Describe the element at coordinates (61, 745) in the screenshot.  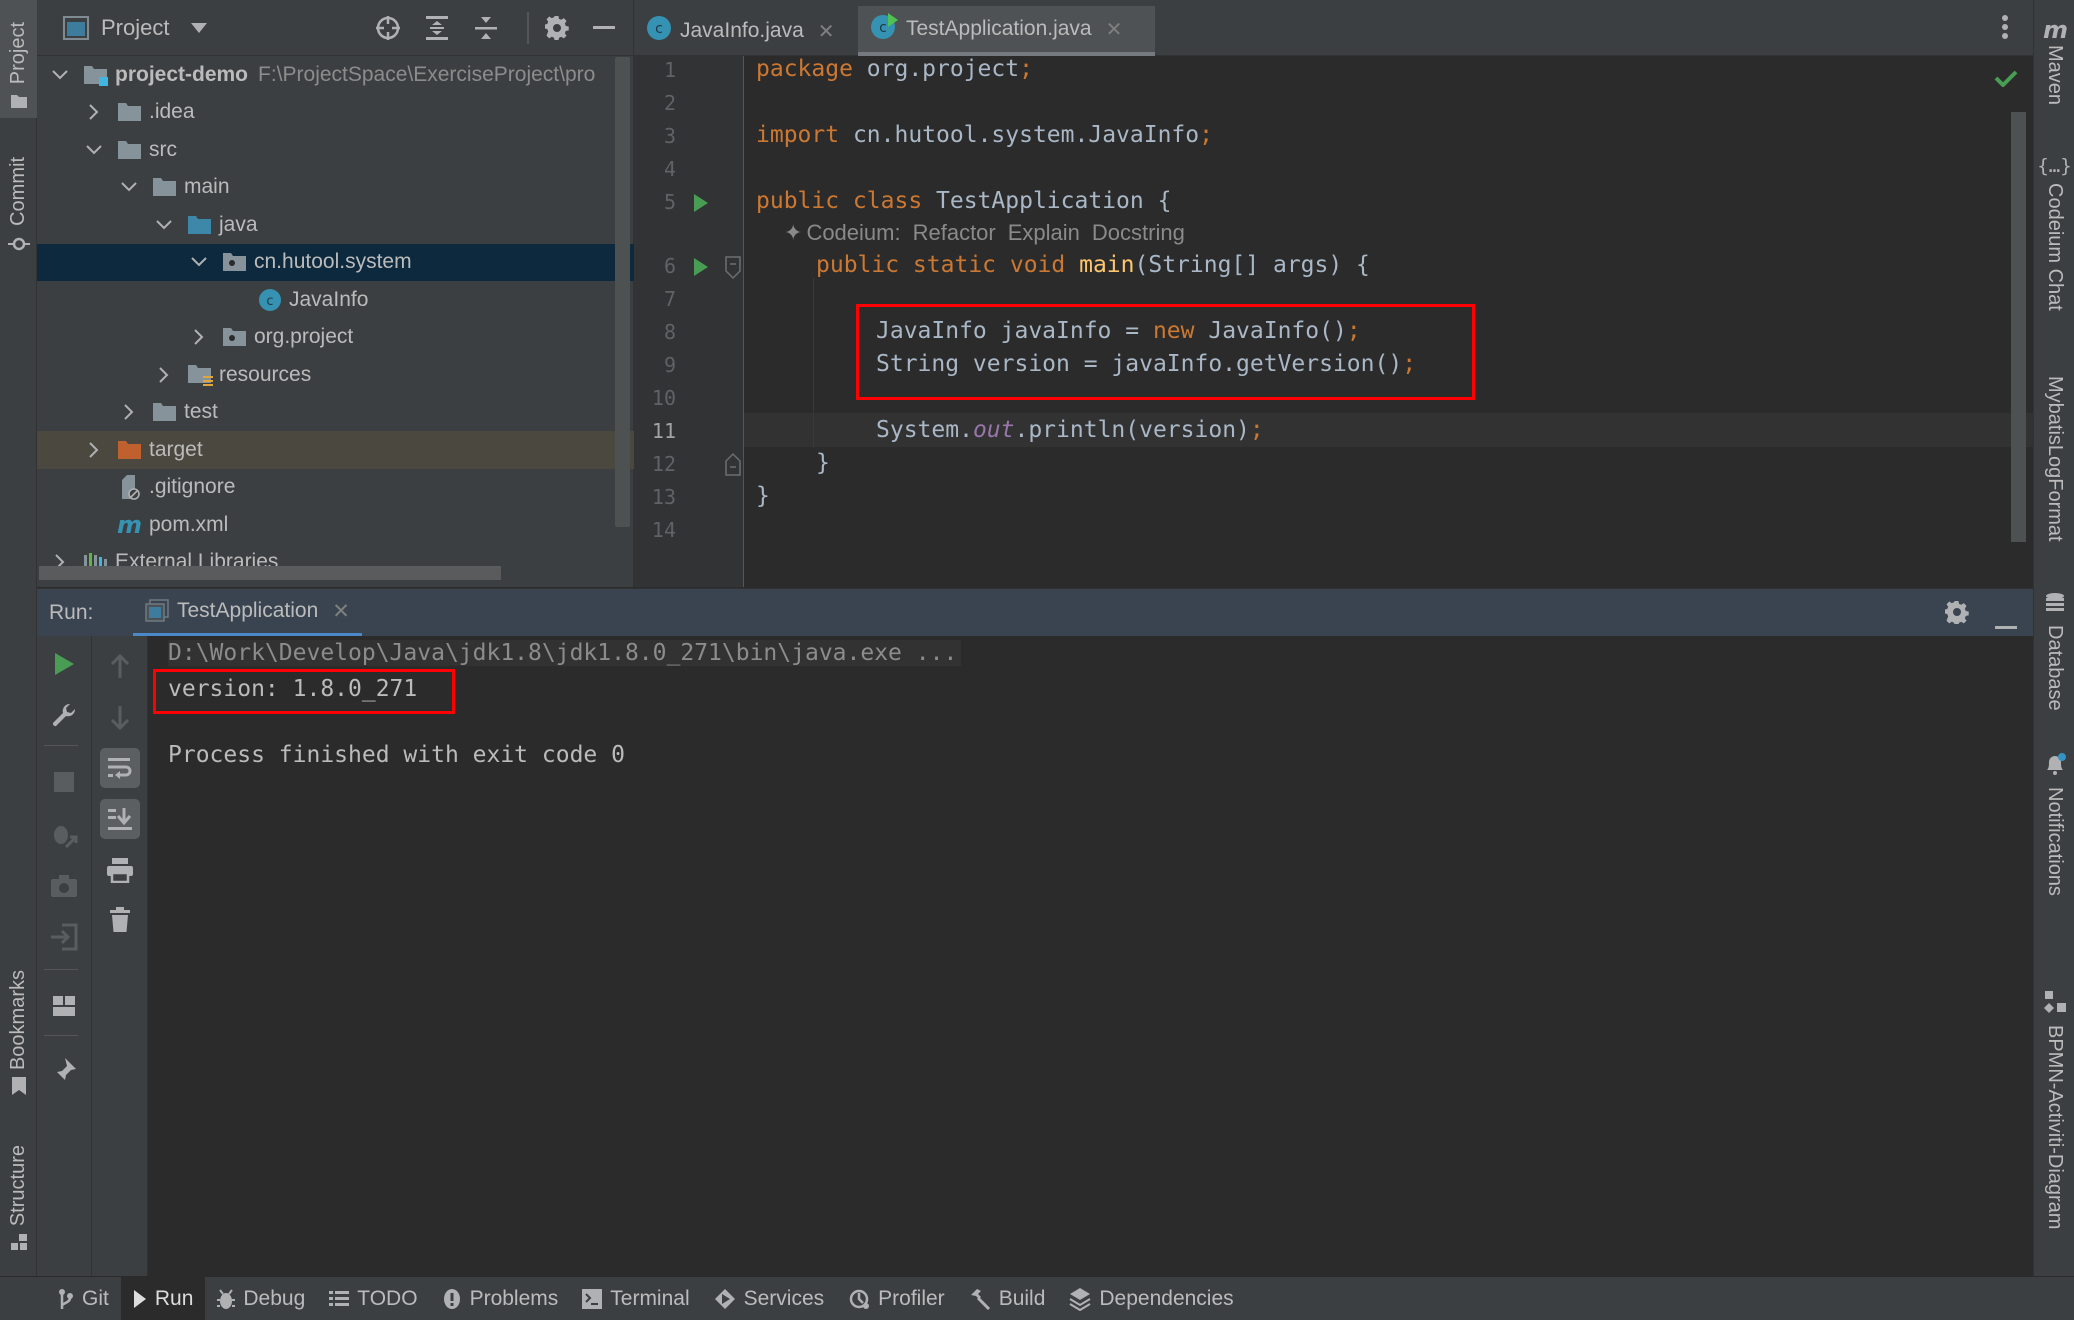
I see `toolbar-separator` at that location.